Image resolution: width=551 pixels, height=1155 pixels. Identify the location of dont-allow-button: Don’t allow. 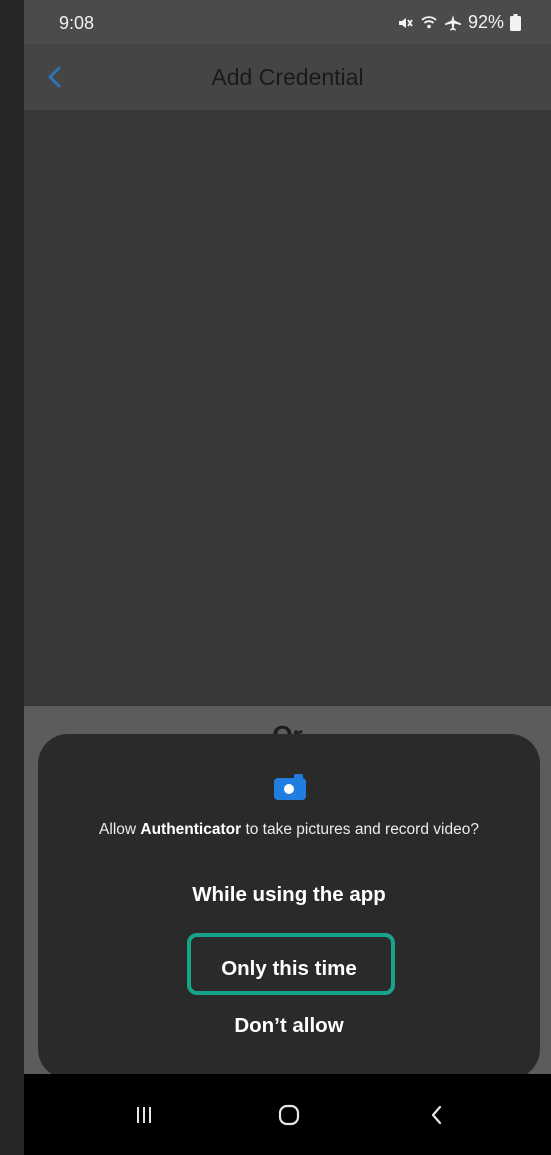
(289, 1026).